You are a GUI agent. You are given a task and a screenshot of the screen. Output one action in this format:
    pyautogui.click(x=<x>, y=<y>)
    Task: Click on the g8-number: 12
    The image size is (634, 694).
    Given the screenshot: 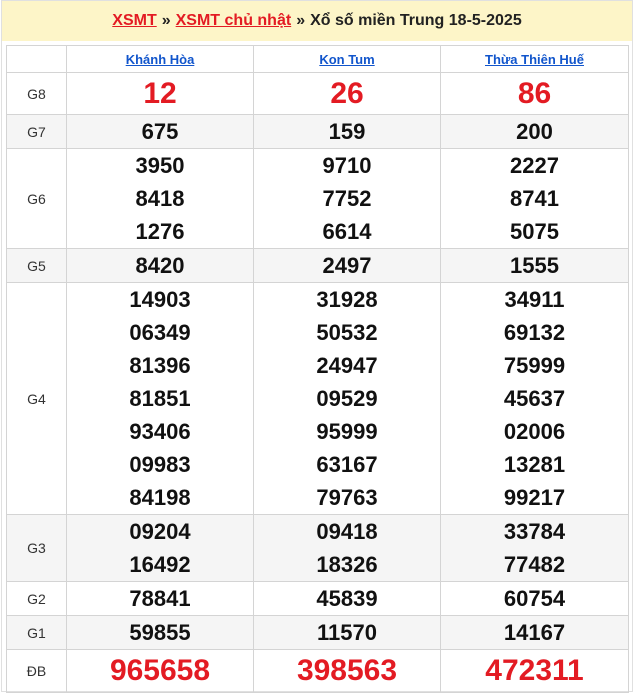 What is the action you would take?
    pyautogui.click(x=160, y=93)
    